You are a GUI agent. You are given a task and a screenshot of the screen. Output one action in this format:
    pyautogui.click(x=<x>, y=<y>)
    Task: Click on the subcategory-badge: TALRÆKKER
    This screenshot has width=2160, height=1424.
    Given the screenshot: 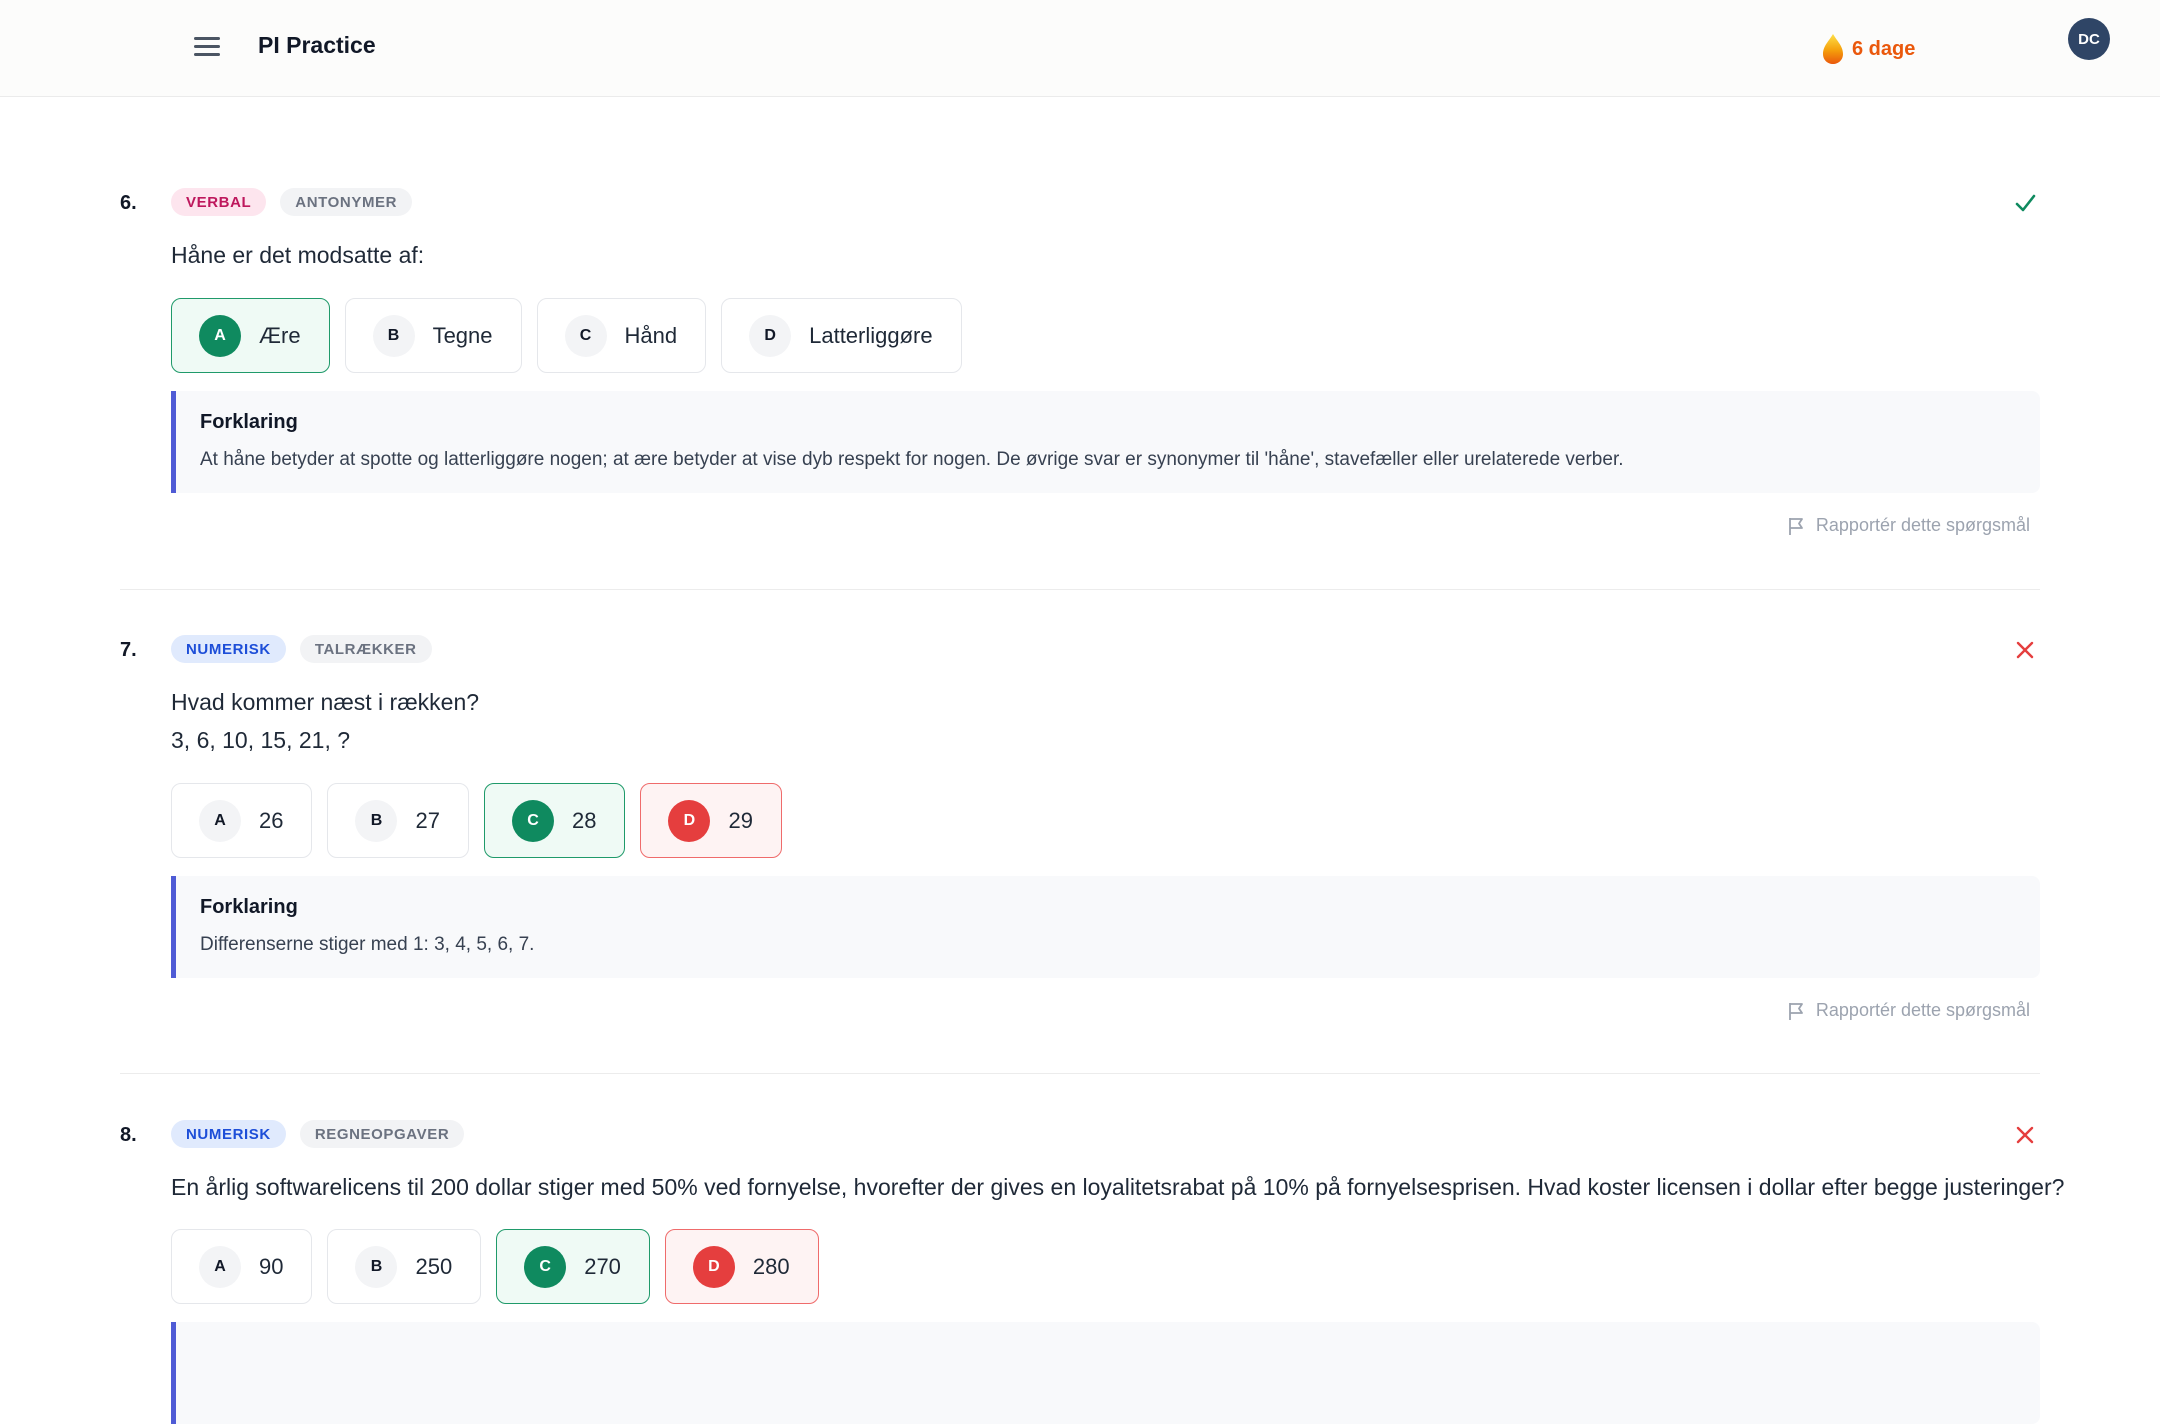 What is the action you would take?
    pyautogui.click(x=365, y=649)
    